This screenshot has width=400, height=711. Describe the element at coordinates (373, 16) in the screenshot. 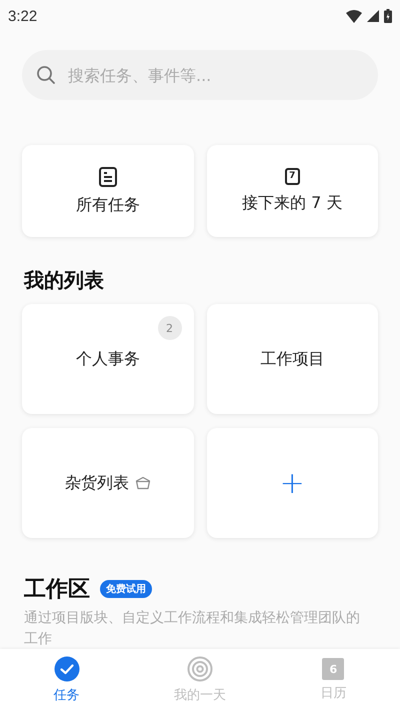

I see `signal-icon` at that location.